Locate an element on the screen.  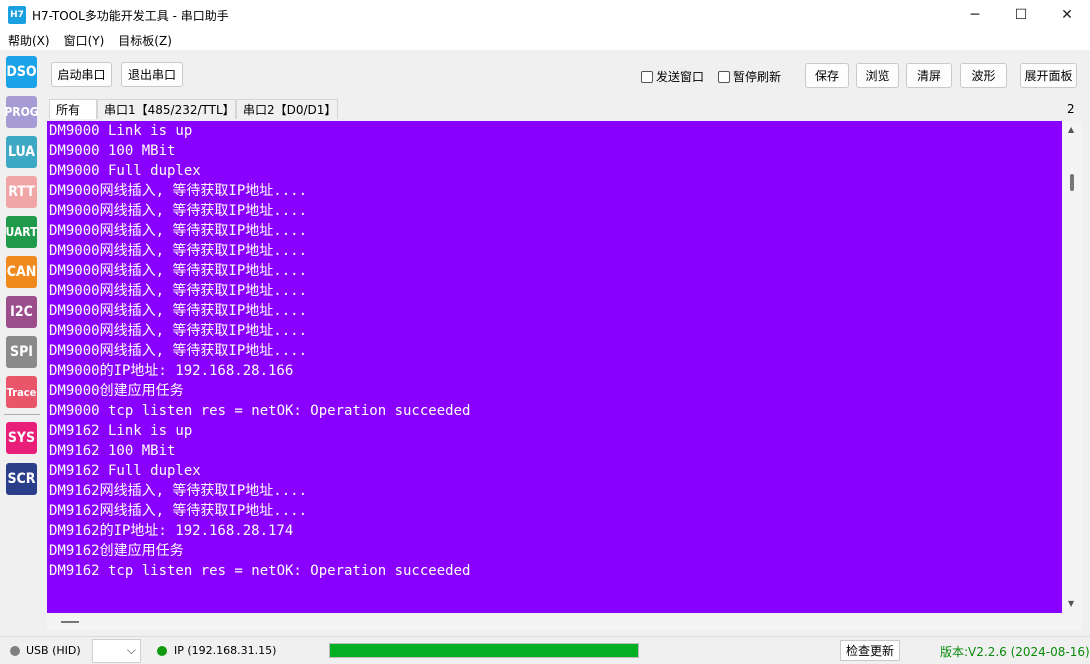
tab-count: 2 is located at coordinates (1071, 109).